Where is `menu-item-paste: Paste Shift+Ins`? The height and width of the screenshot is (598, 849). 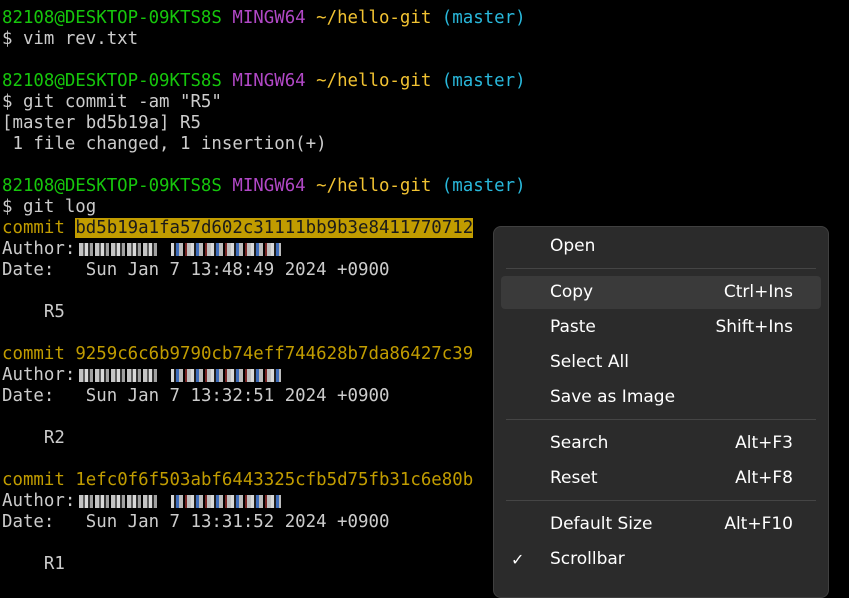 menu-item-paste: Paste Shift+Ins is located at coordinates (661, 327).